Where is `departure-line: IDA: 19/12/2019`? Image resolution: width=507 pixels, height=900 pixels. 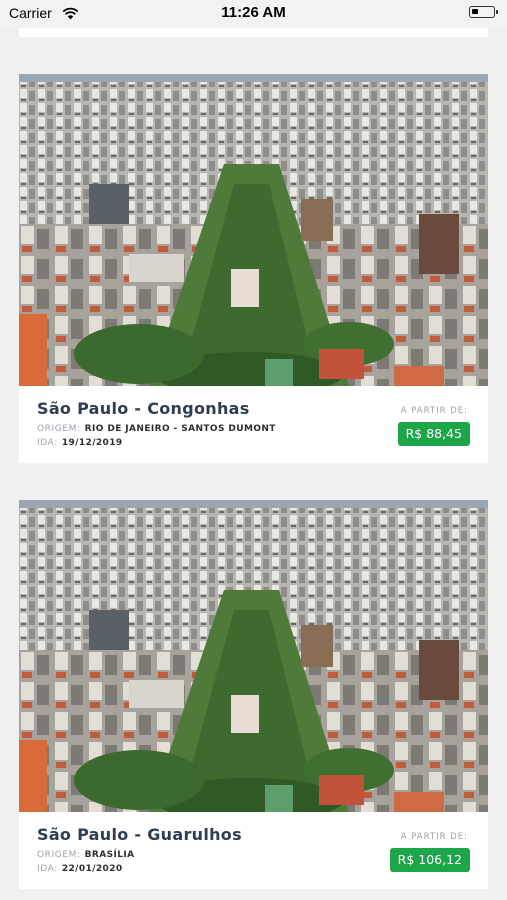
departure-line: IDA: 19/12/2019 is located at coordinates (80, 443).